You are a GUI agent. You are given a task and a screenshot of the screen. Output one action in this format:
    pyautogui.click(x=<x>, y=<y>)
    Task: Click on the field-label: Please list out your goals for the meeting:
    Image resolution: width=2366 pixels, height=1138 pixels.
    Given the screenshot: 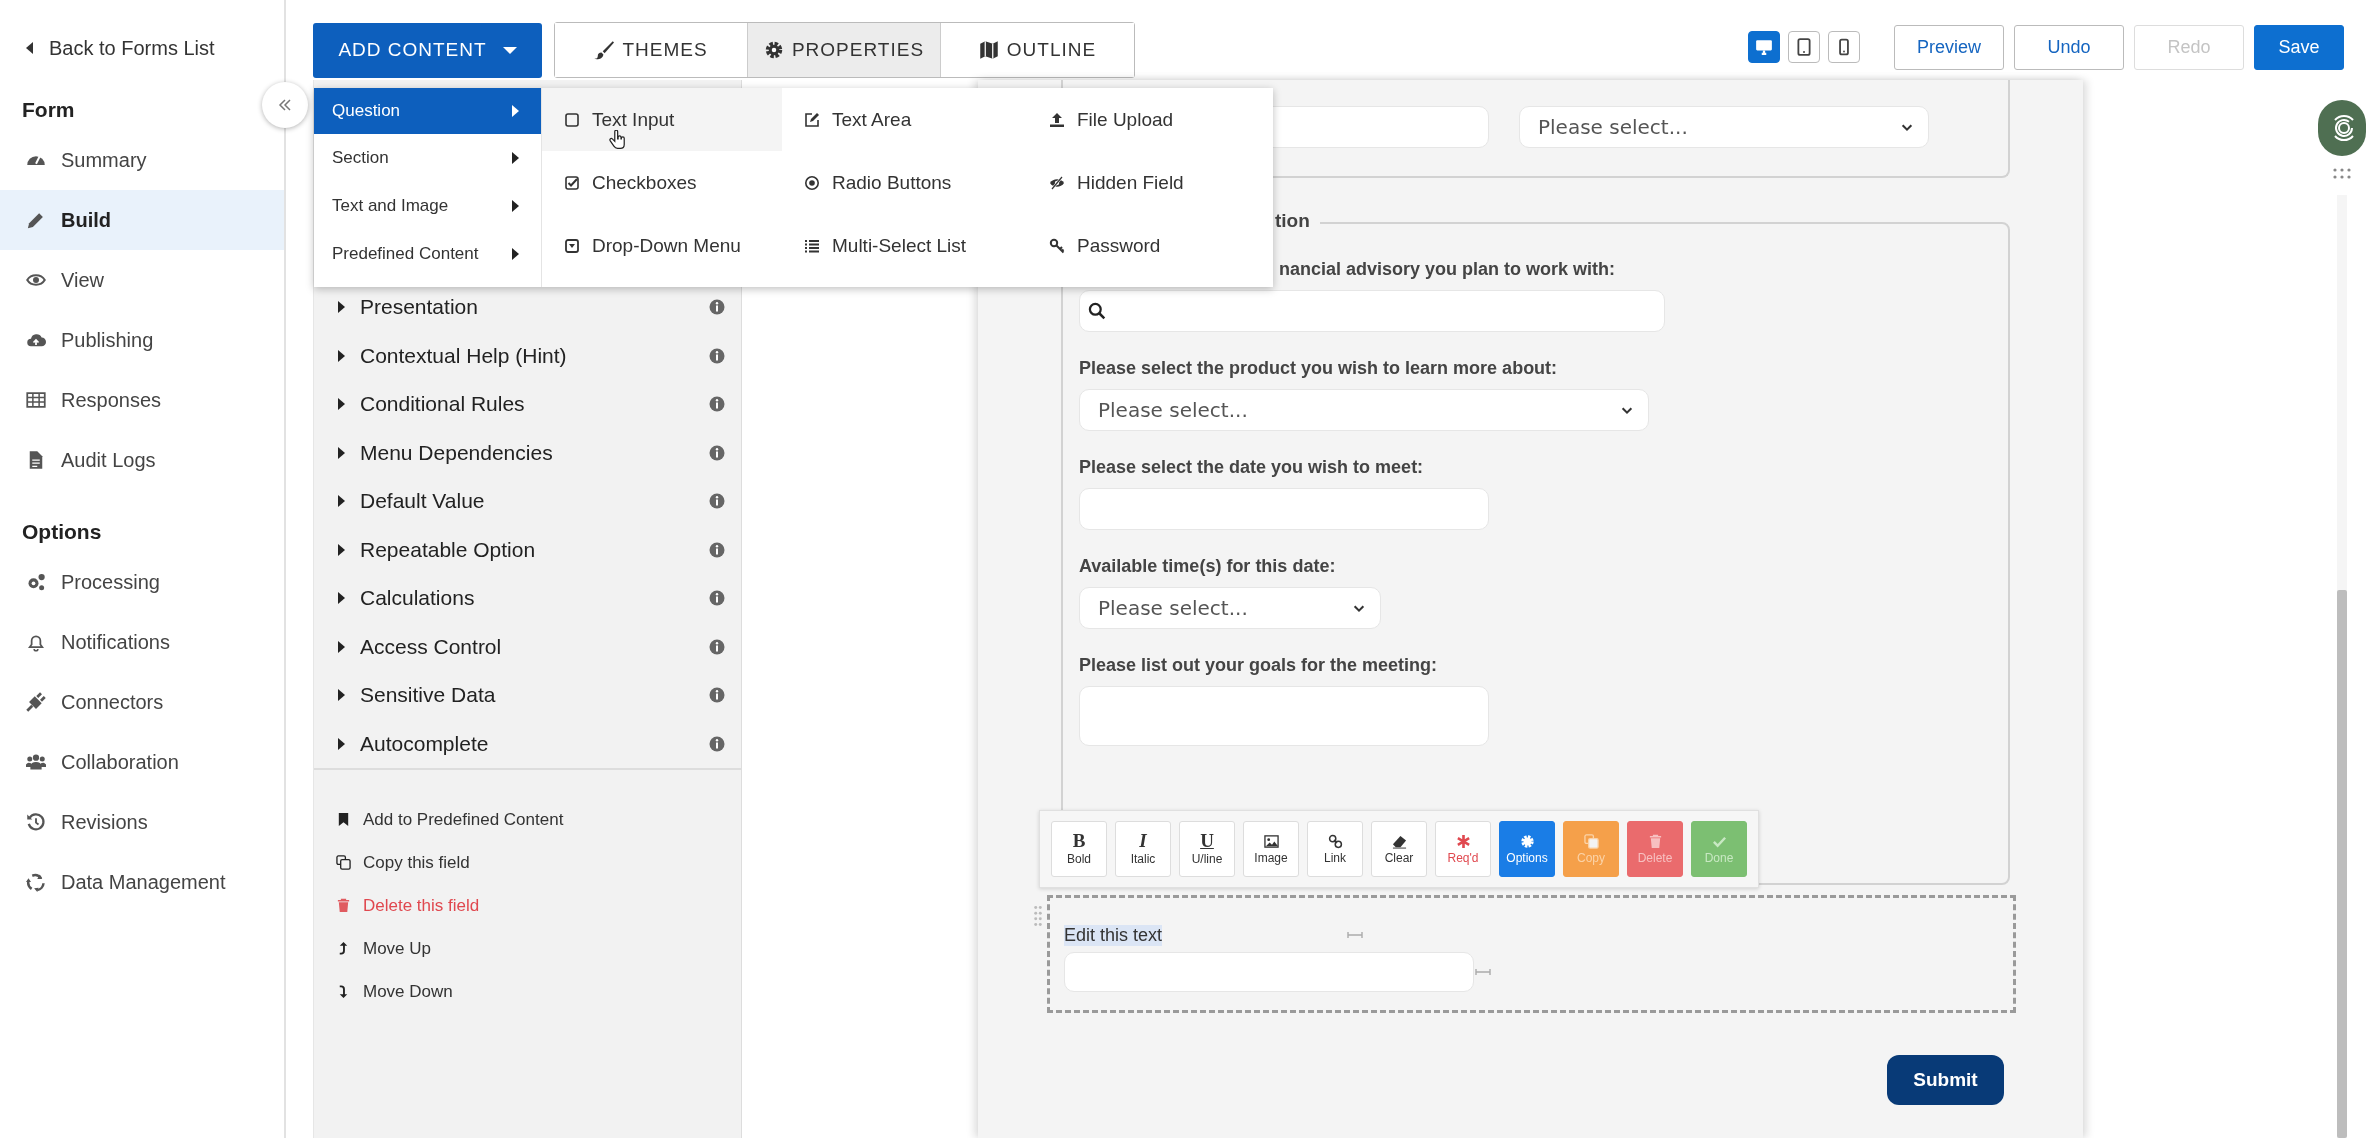 What is the action you would take?
    pyautogui.click(x=1259, y=665)
    